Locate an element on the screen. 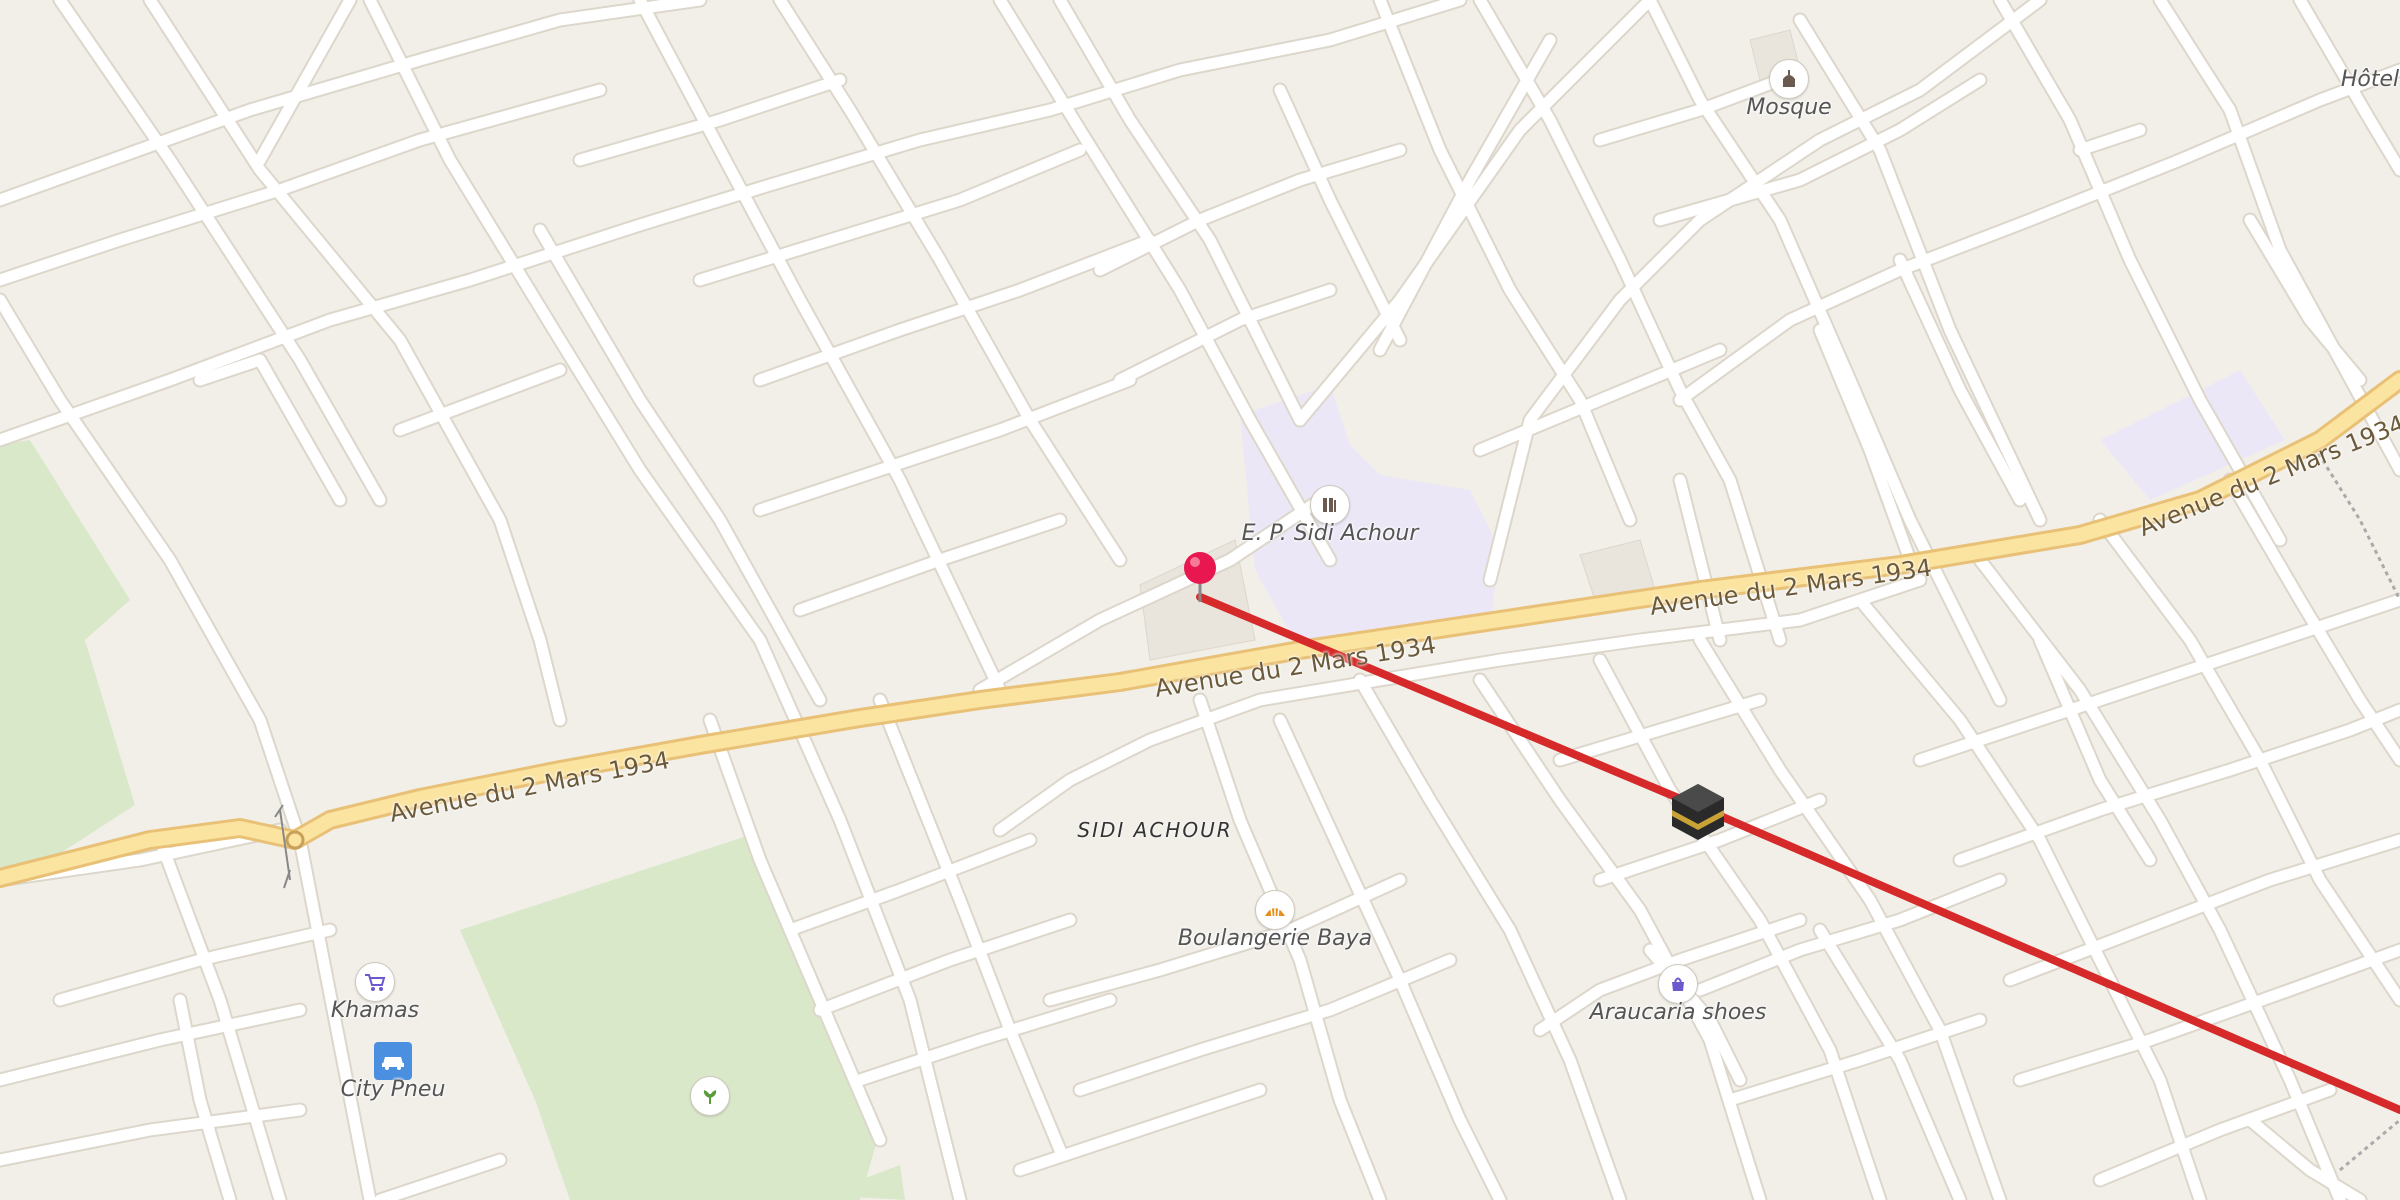 The width and height of the screenshot is (2400, 1200). bakery-icon is located at coordinates (1275, 910).